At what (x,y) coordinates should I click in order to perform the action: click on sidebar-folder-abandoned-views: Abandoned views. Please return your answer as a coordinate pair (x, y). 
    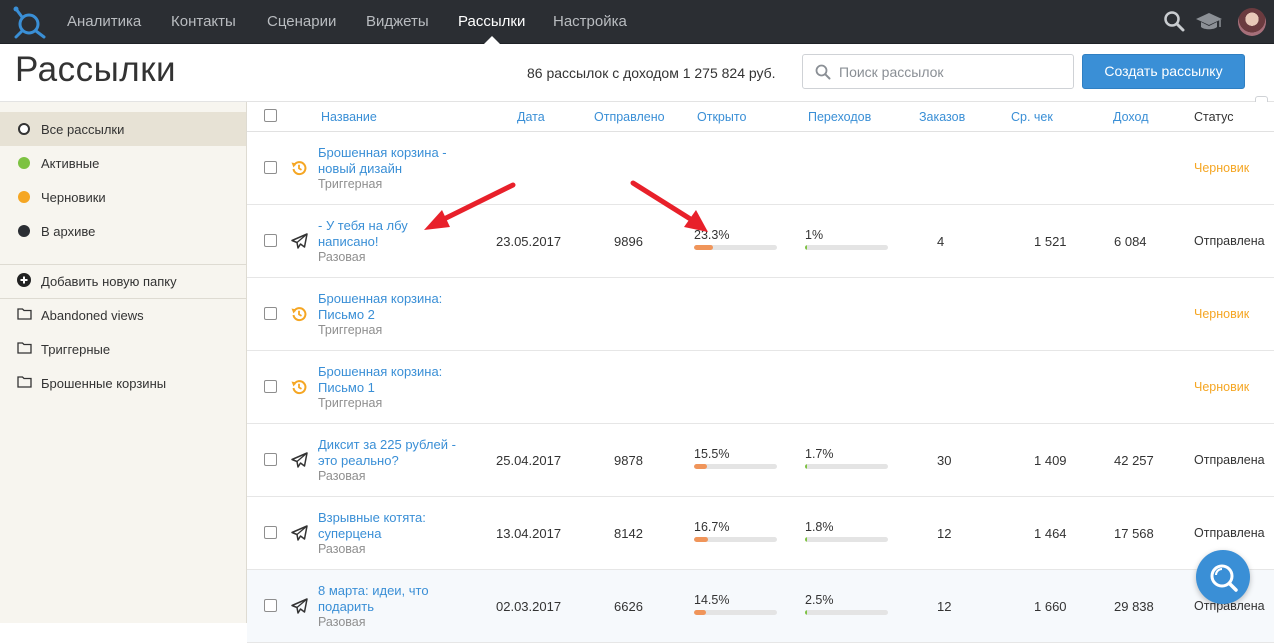
    Looking at the image, I should click on (123, 315).